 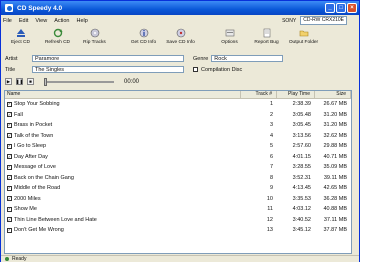 I want to click on menu-help: Help, so click(x=81, y=21).